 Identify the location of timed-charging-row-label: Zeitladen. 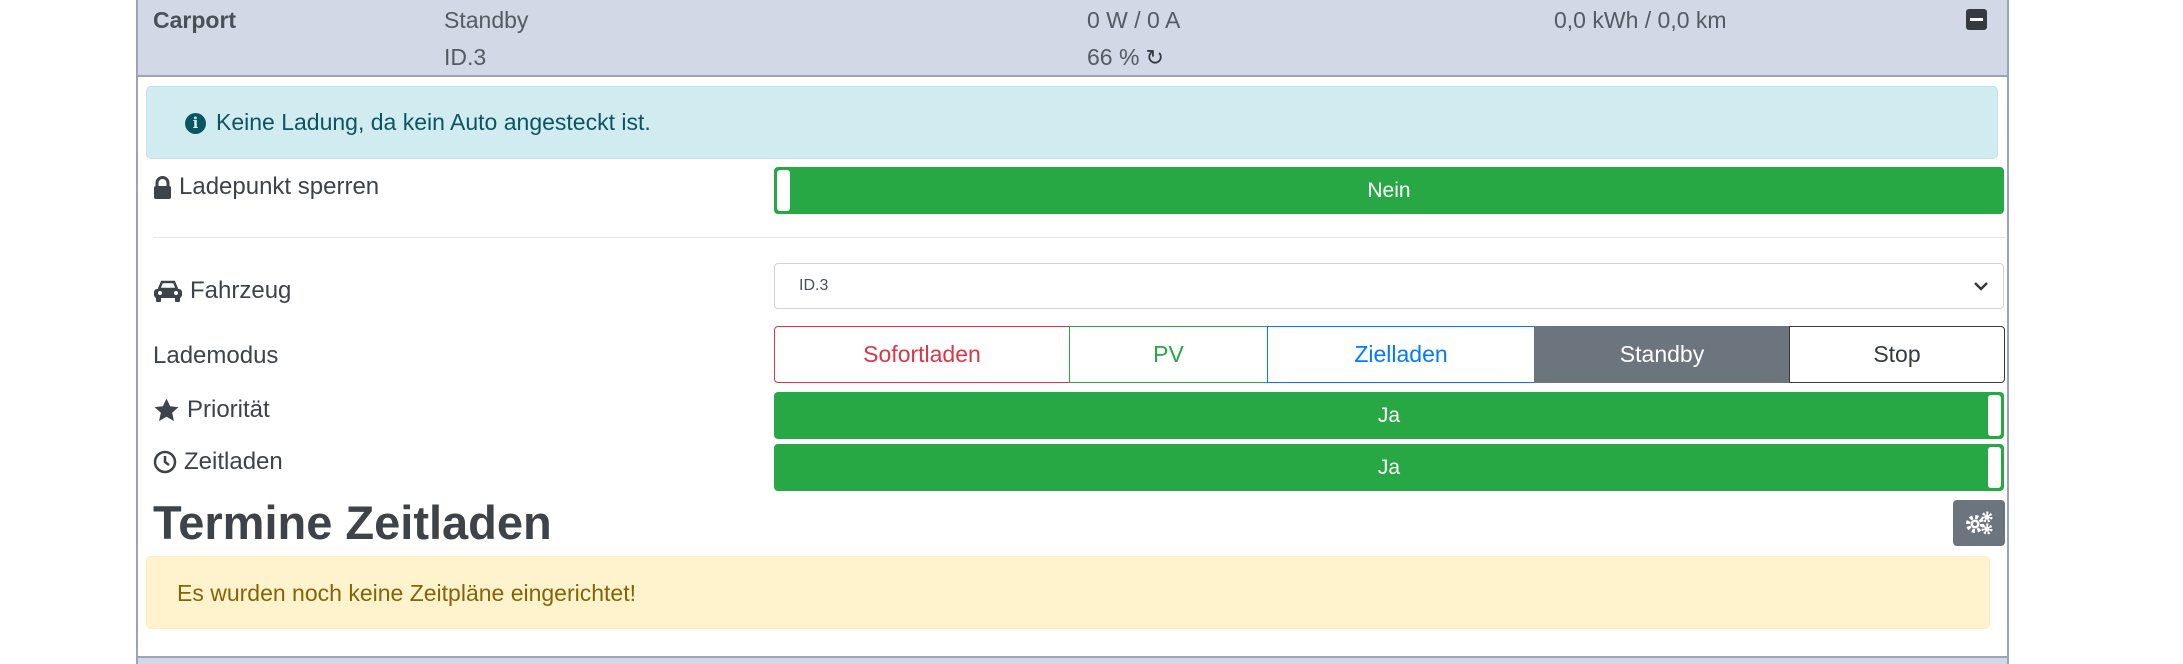
(218, 462).